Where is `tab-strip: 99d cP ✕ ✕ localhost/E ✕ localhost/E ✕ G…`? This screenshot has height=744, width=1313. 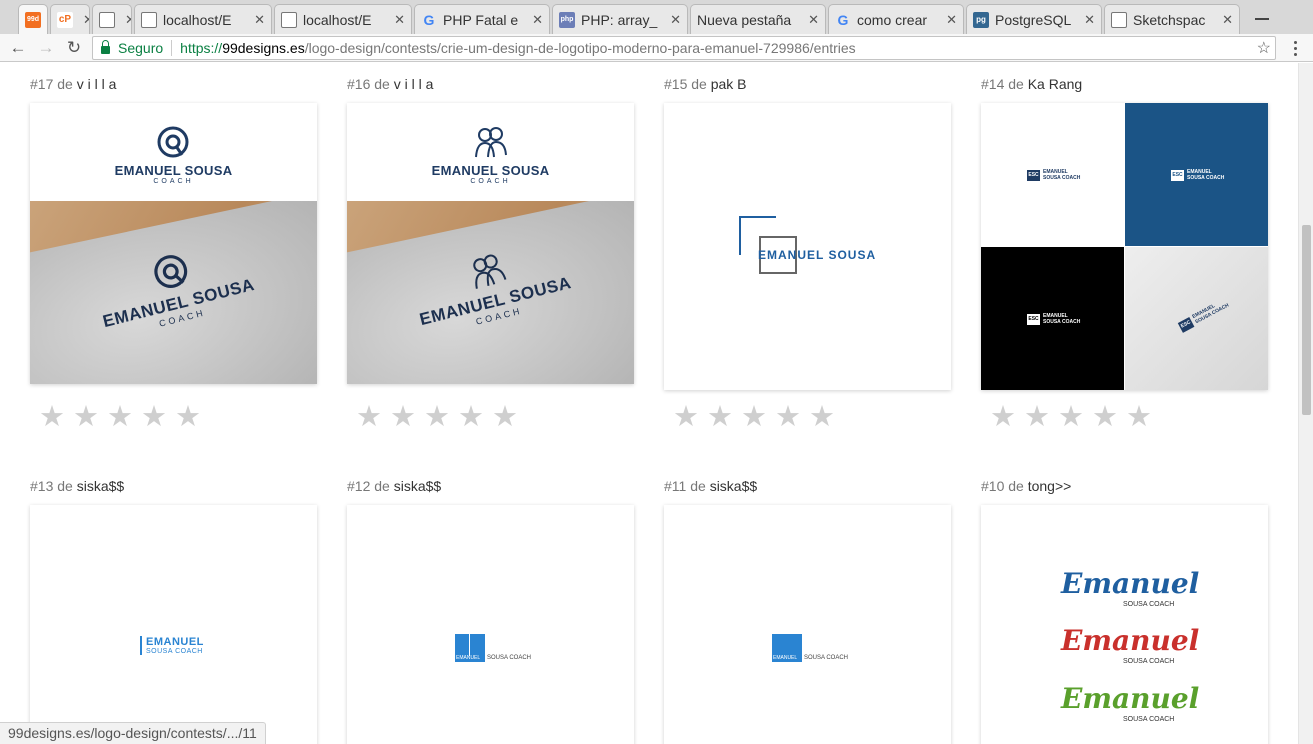
tab-strip: 99d cP ✕ ✕ localhost/E ✕ localhost/E ✕ G… is located at coordinates (656, 17).